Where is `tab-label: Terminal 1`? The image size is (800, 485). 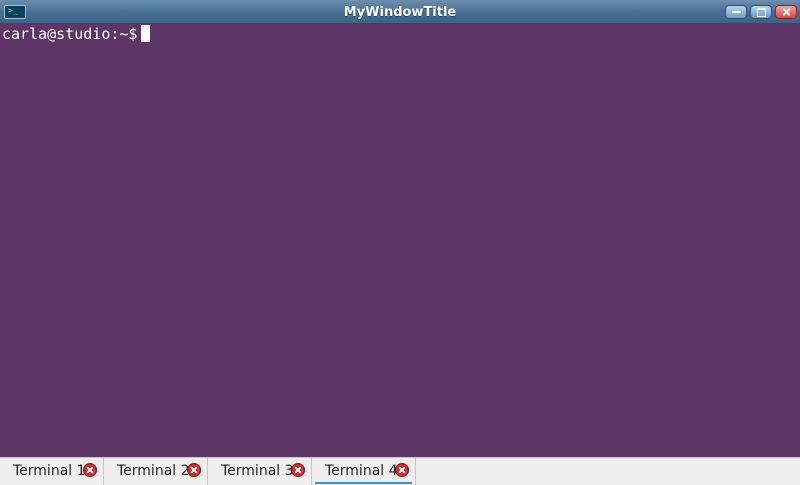
tab-label: Terminal 1 is located at coordinates (49, 471).